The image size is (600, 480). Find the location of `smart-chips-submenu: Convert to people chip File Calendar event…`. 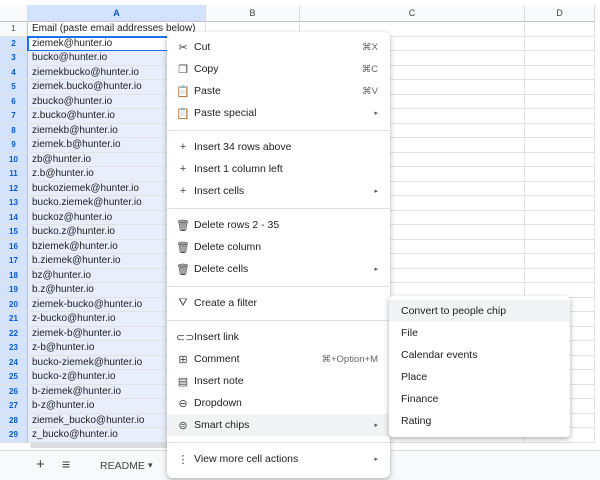

smart-chips-submenu: Convert to people chip File Calendar event… is located at coordinates (479, 366).